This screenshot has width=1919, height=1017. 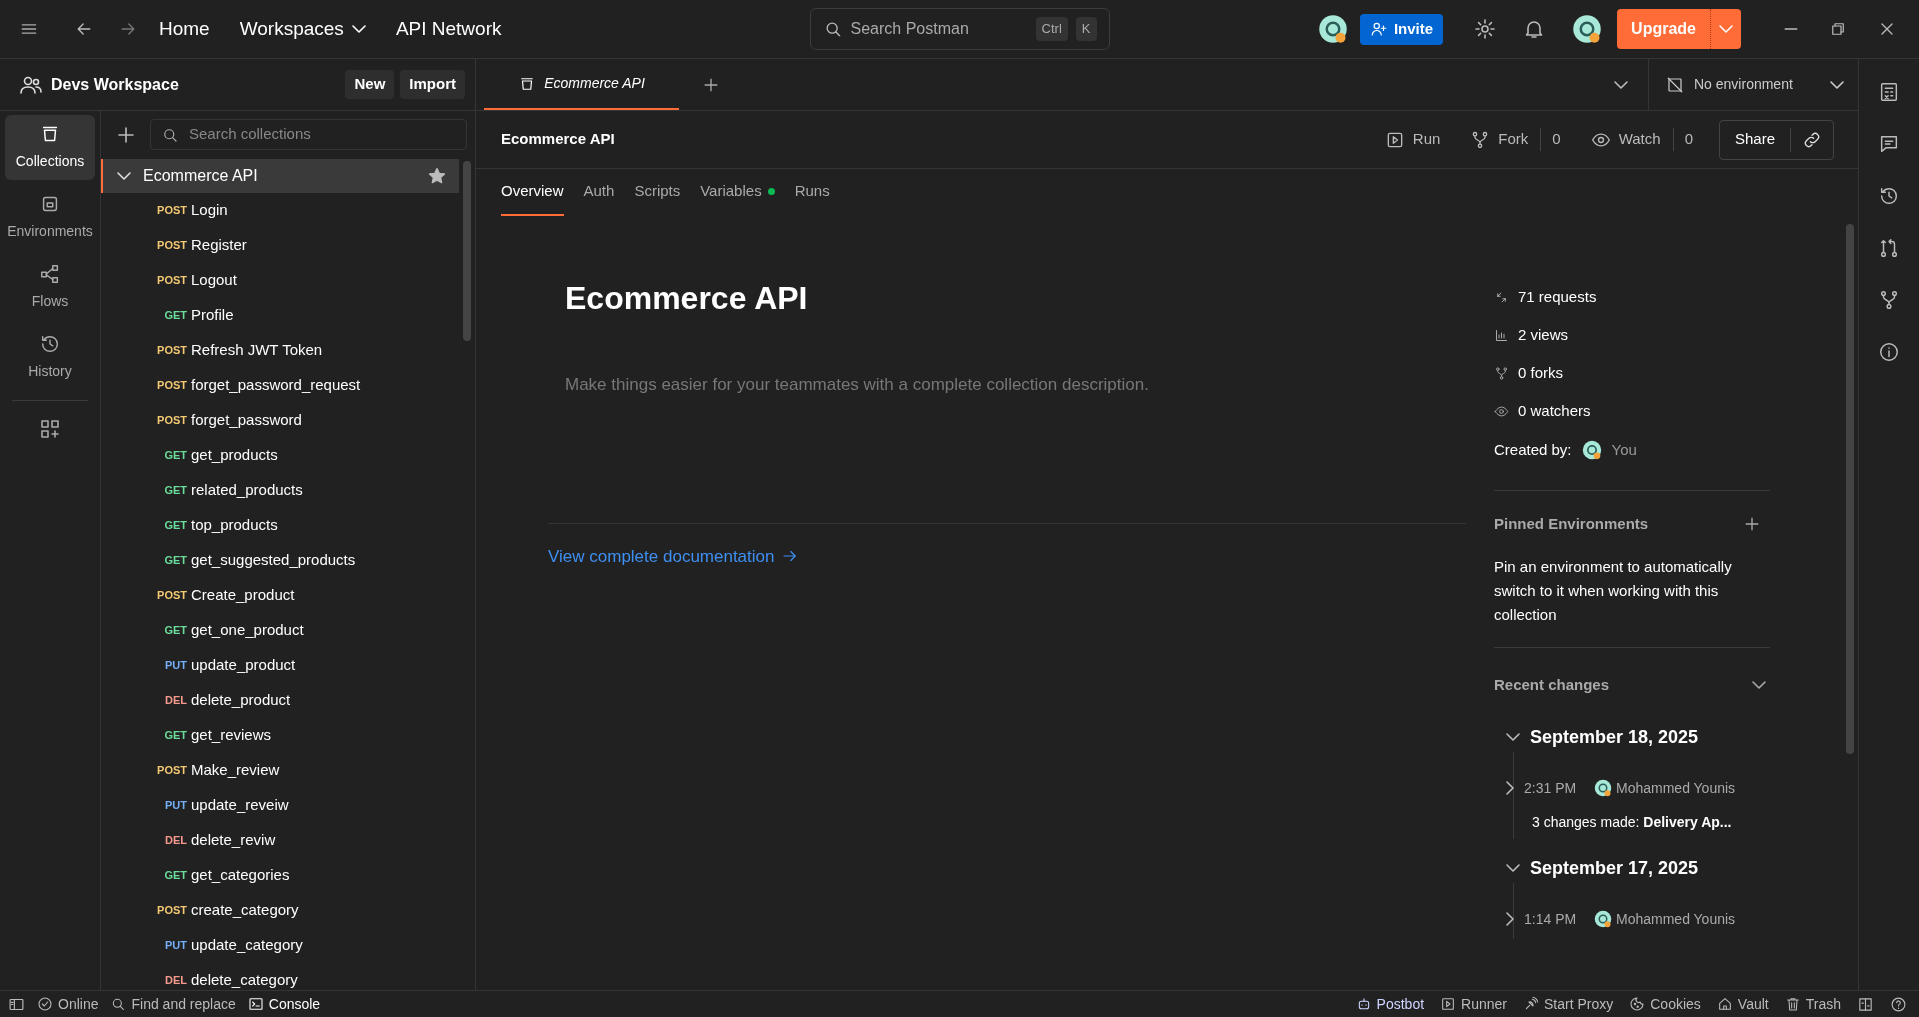 What do you see at coordinates (281, 945) in the screenshot?
I see `request-item: PUT update_category` at bounding box center [281, 945].